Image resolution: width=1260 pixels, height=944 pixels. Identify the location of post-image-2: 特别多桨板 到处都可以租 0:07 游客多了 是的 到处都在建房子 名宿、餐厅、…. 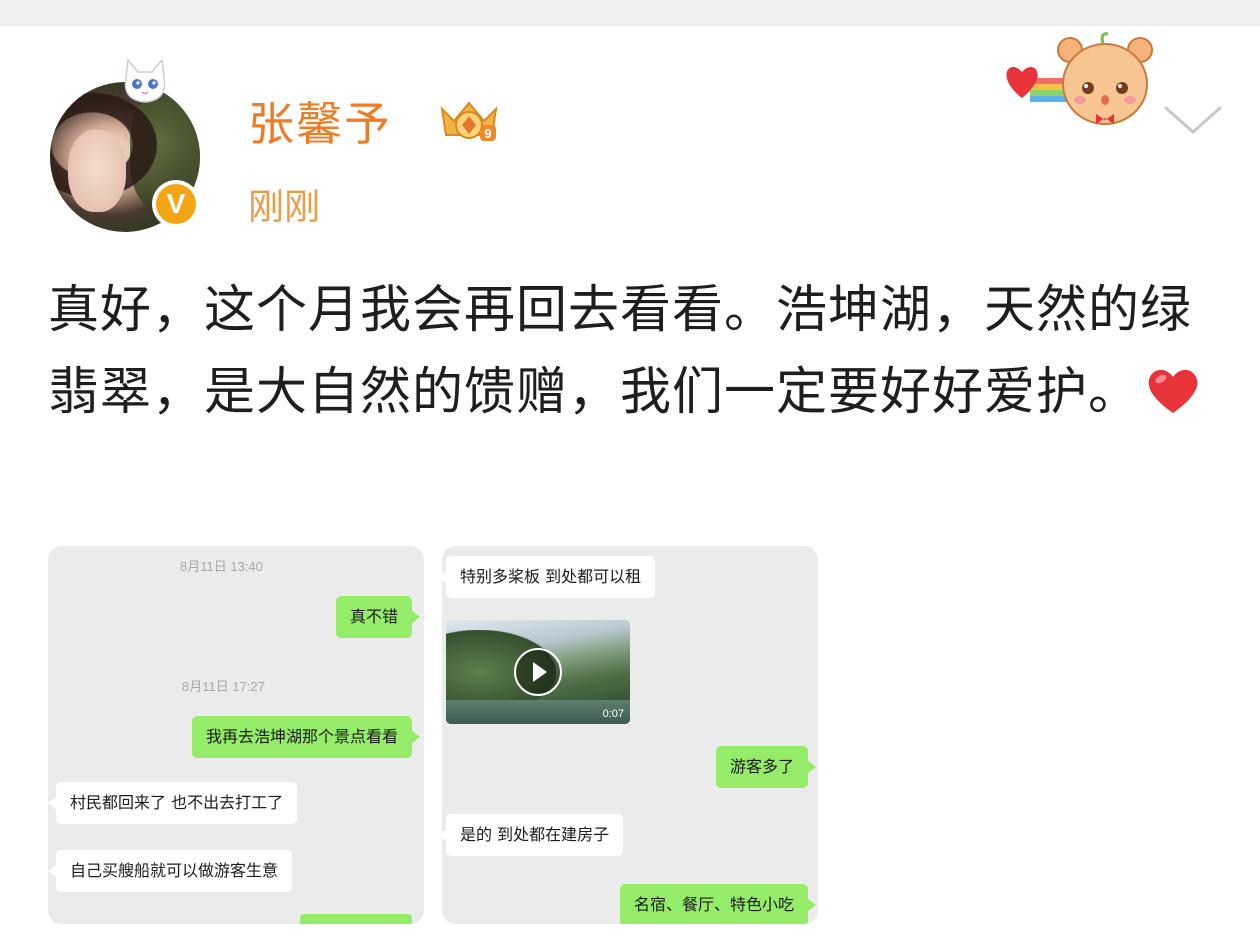
(630, 735).